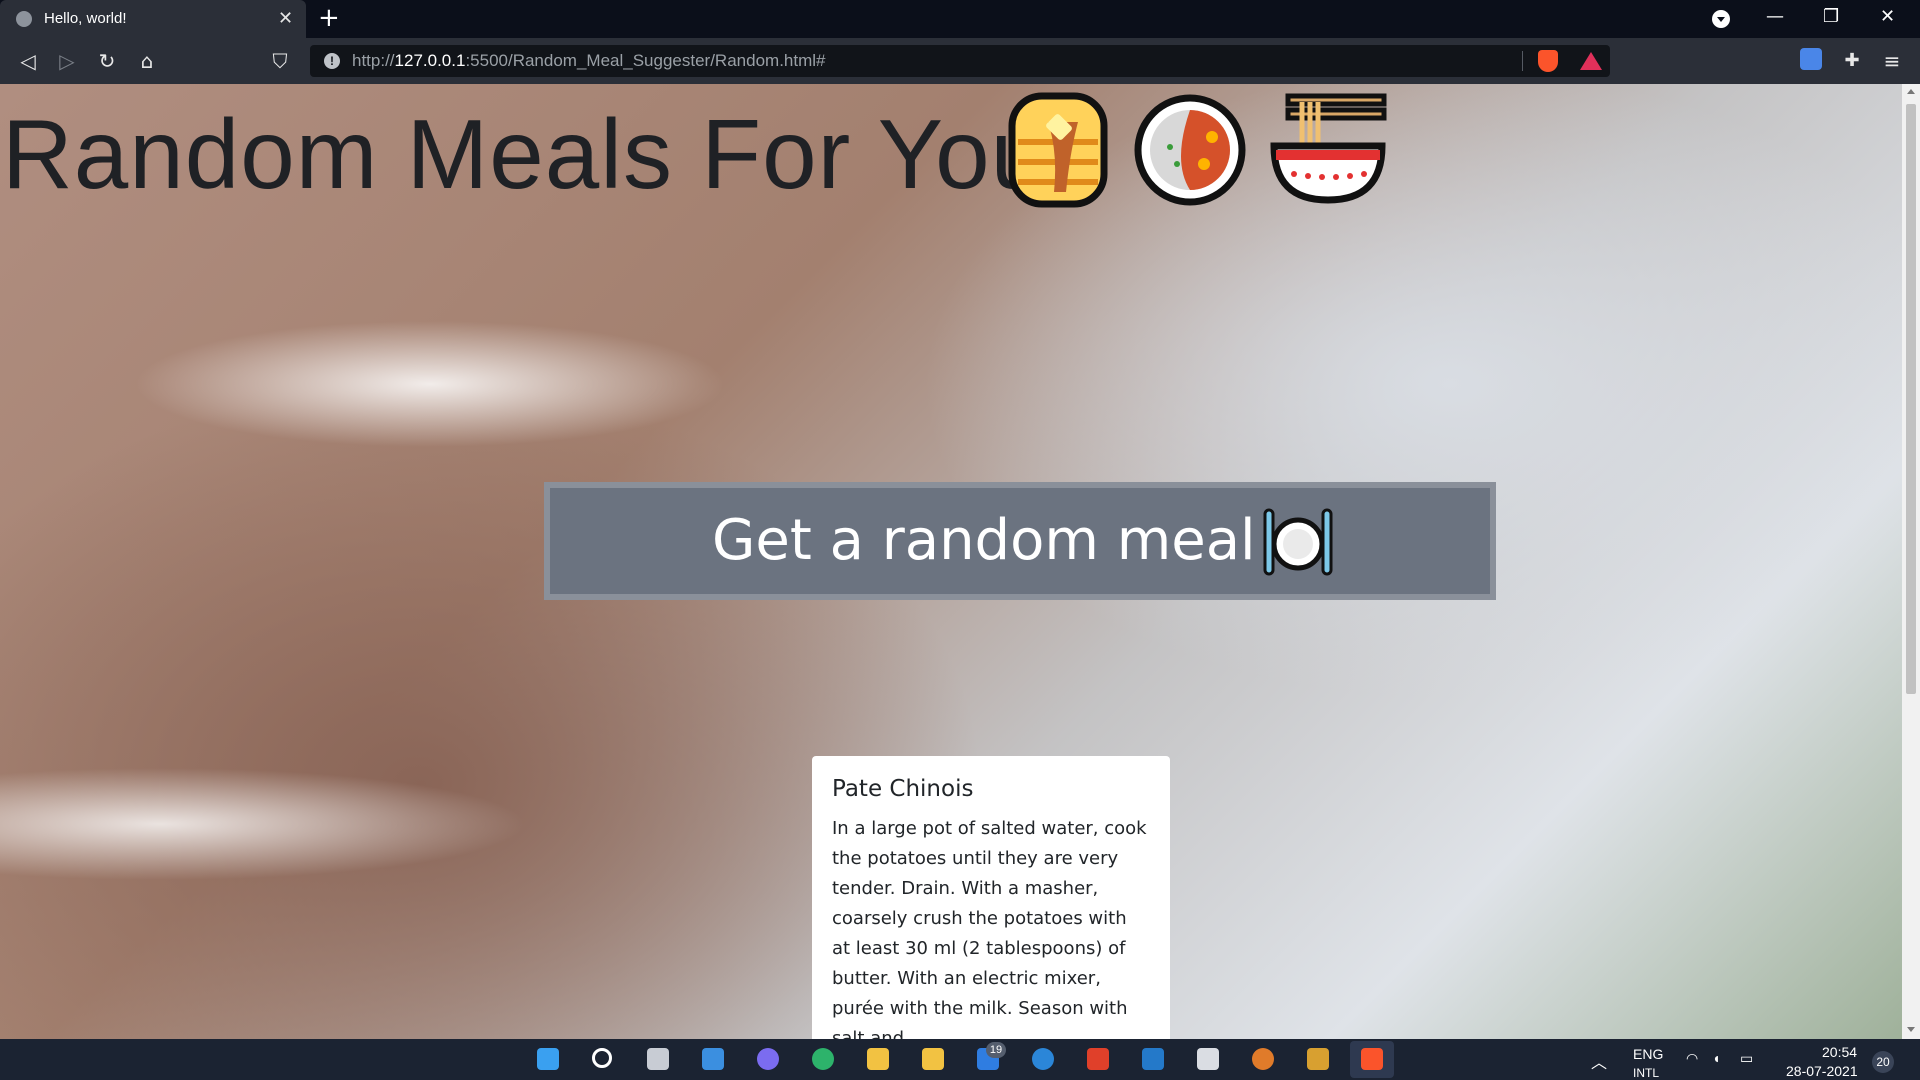 The height and width of the screenshot is (1080, 1920). What do you see at coordinates (1892, 61) in the screenshot?
I see `menu-button: ≡` at bounding box center [1892, 61].